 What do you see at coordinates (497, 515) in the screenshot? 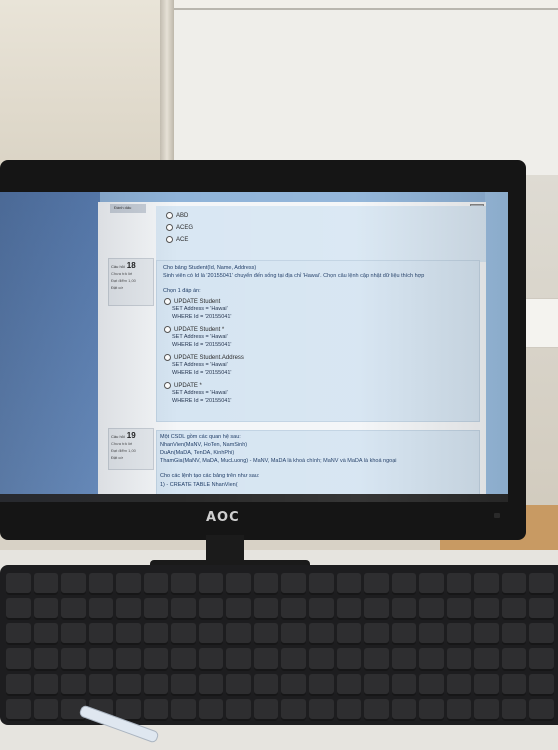
I see `power-button` at bounding box center [497, 515].